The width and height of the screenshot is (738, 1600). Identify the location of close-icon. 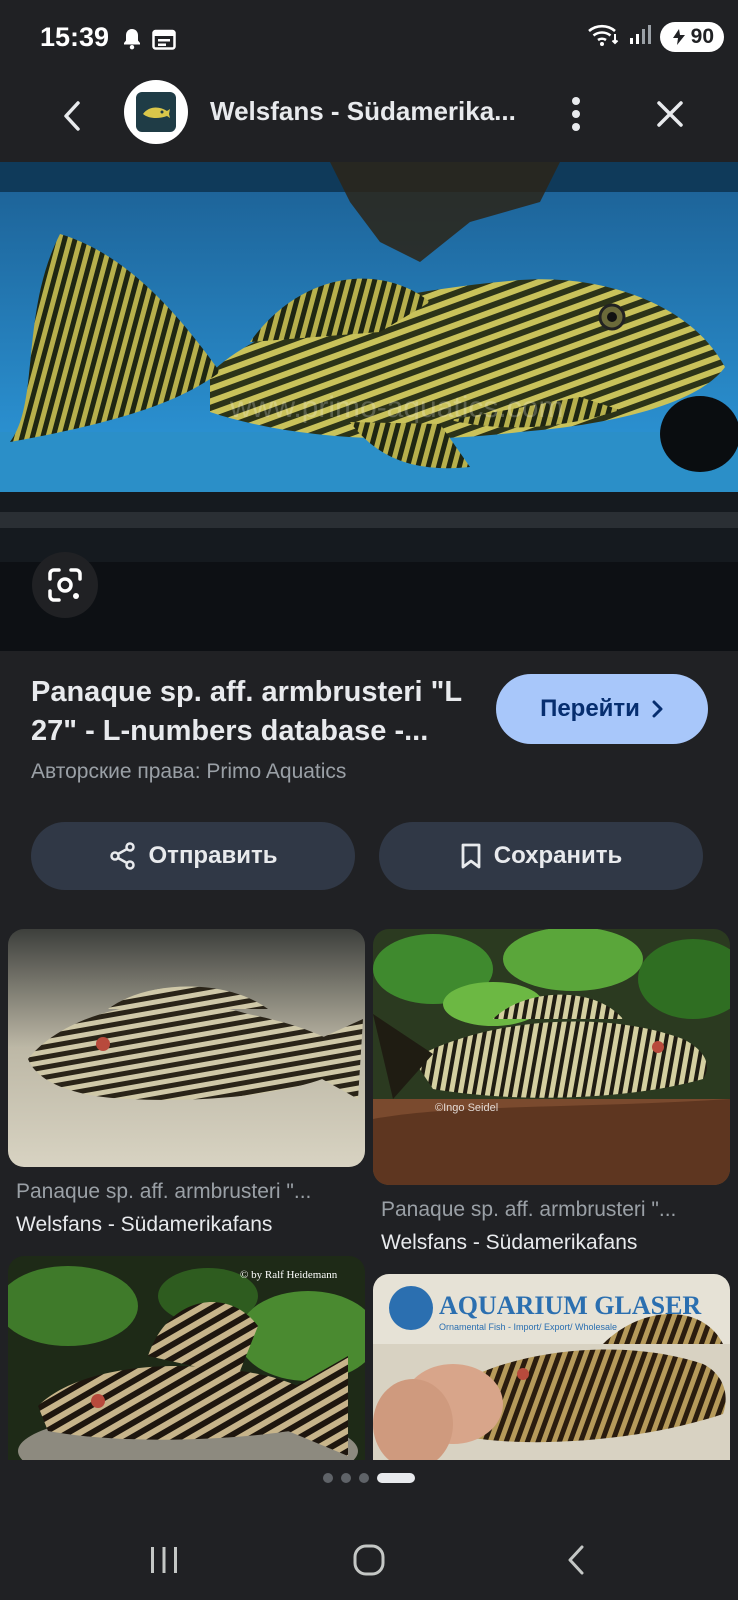
(670, 114).